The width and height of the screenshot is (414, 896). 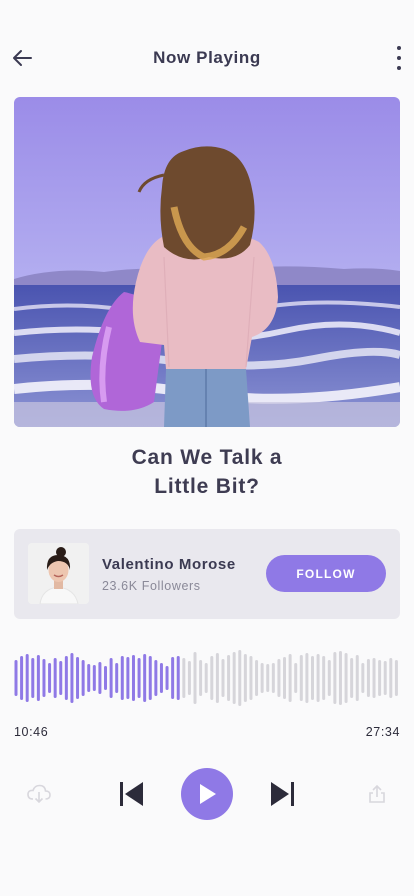 I want to click on play-button, so click(x=207, y=794).